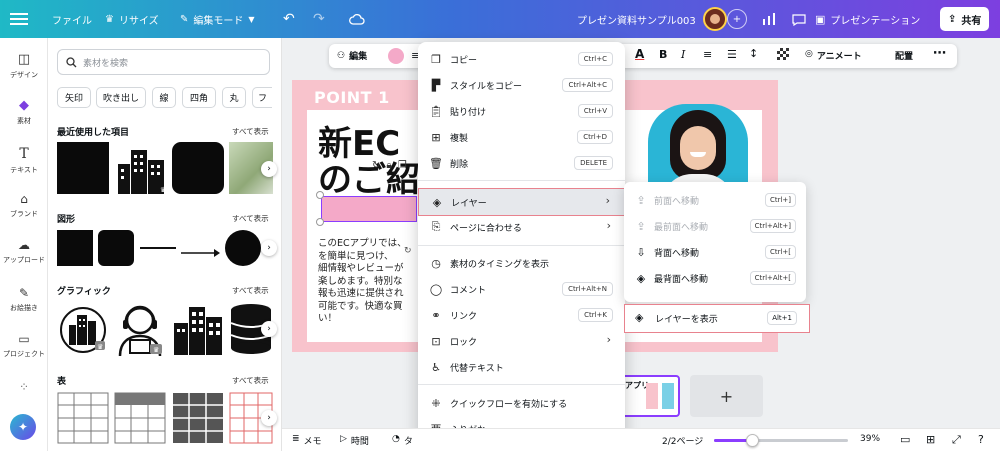 This screenshot has height=451, width=1000. I want to click on chip-line: 線, so click(164, 97).